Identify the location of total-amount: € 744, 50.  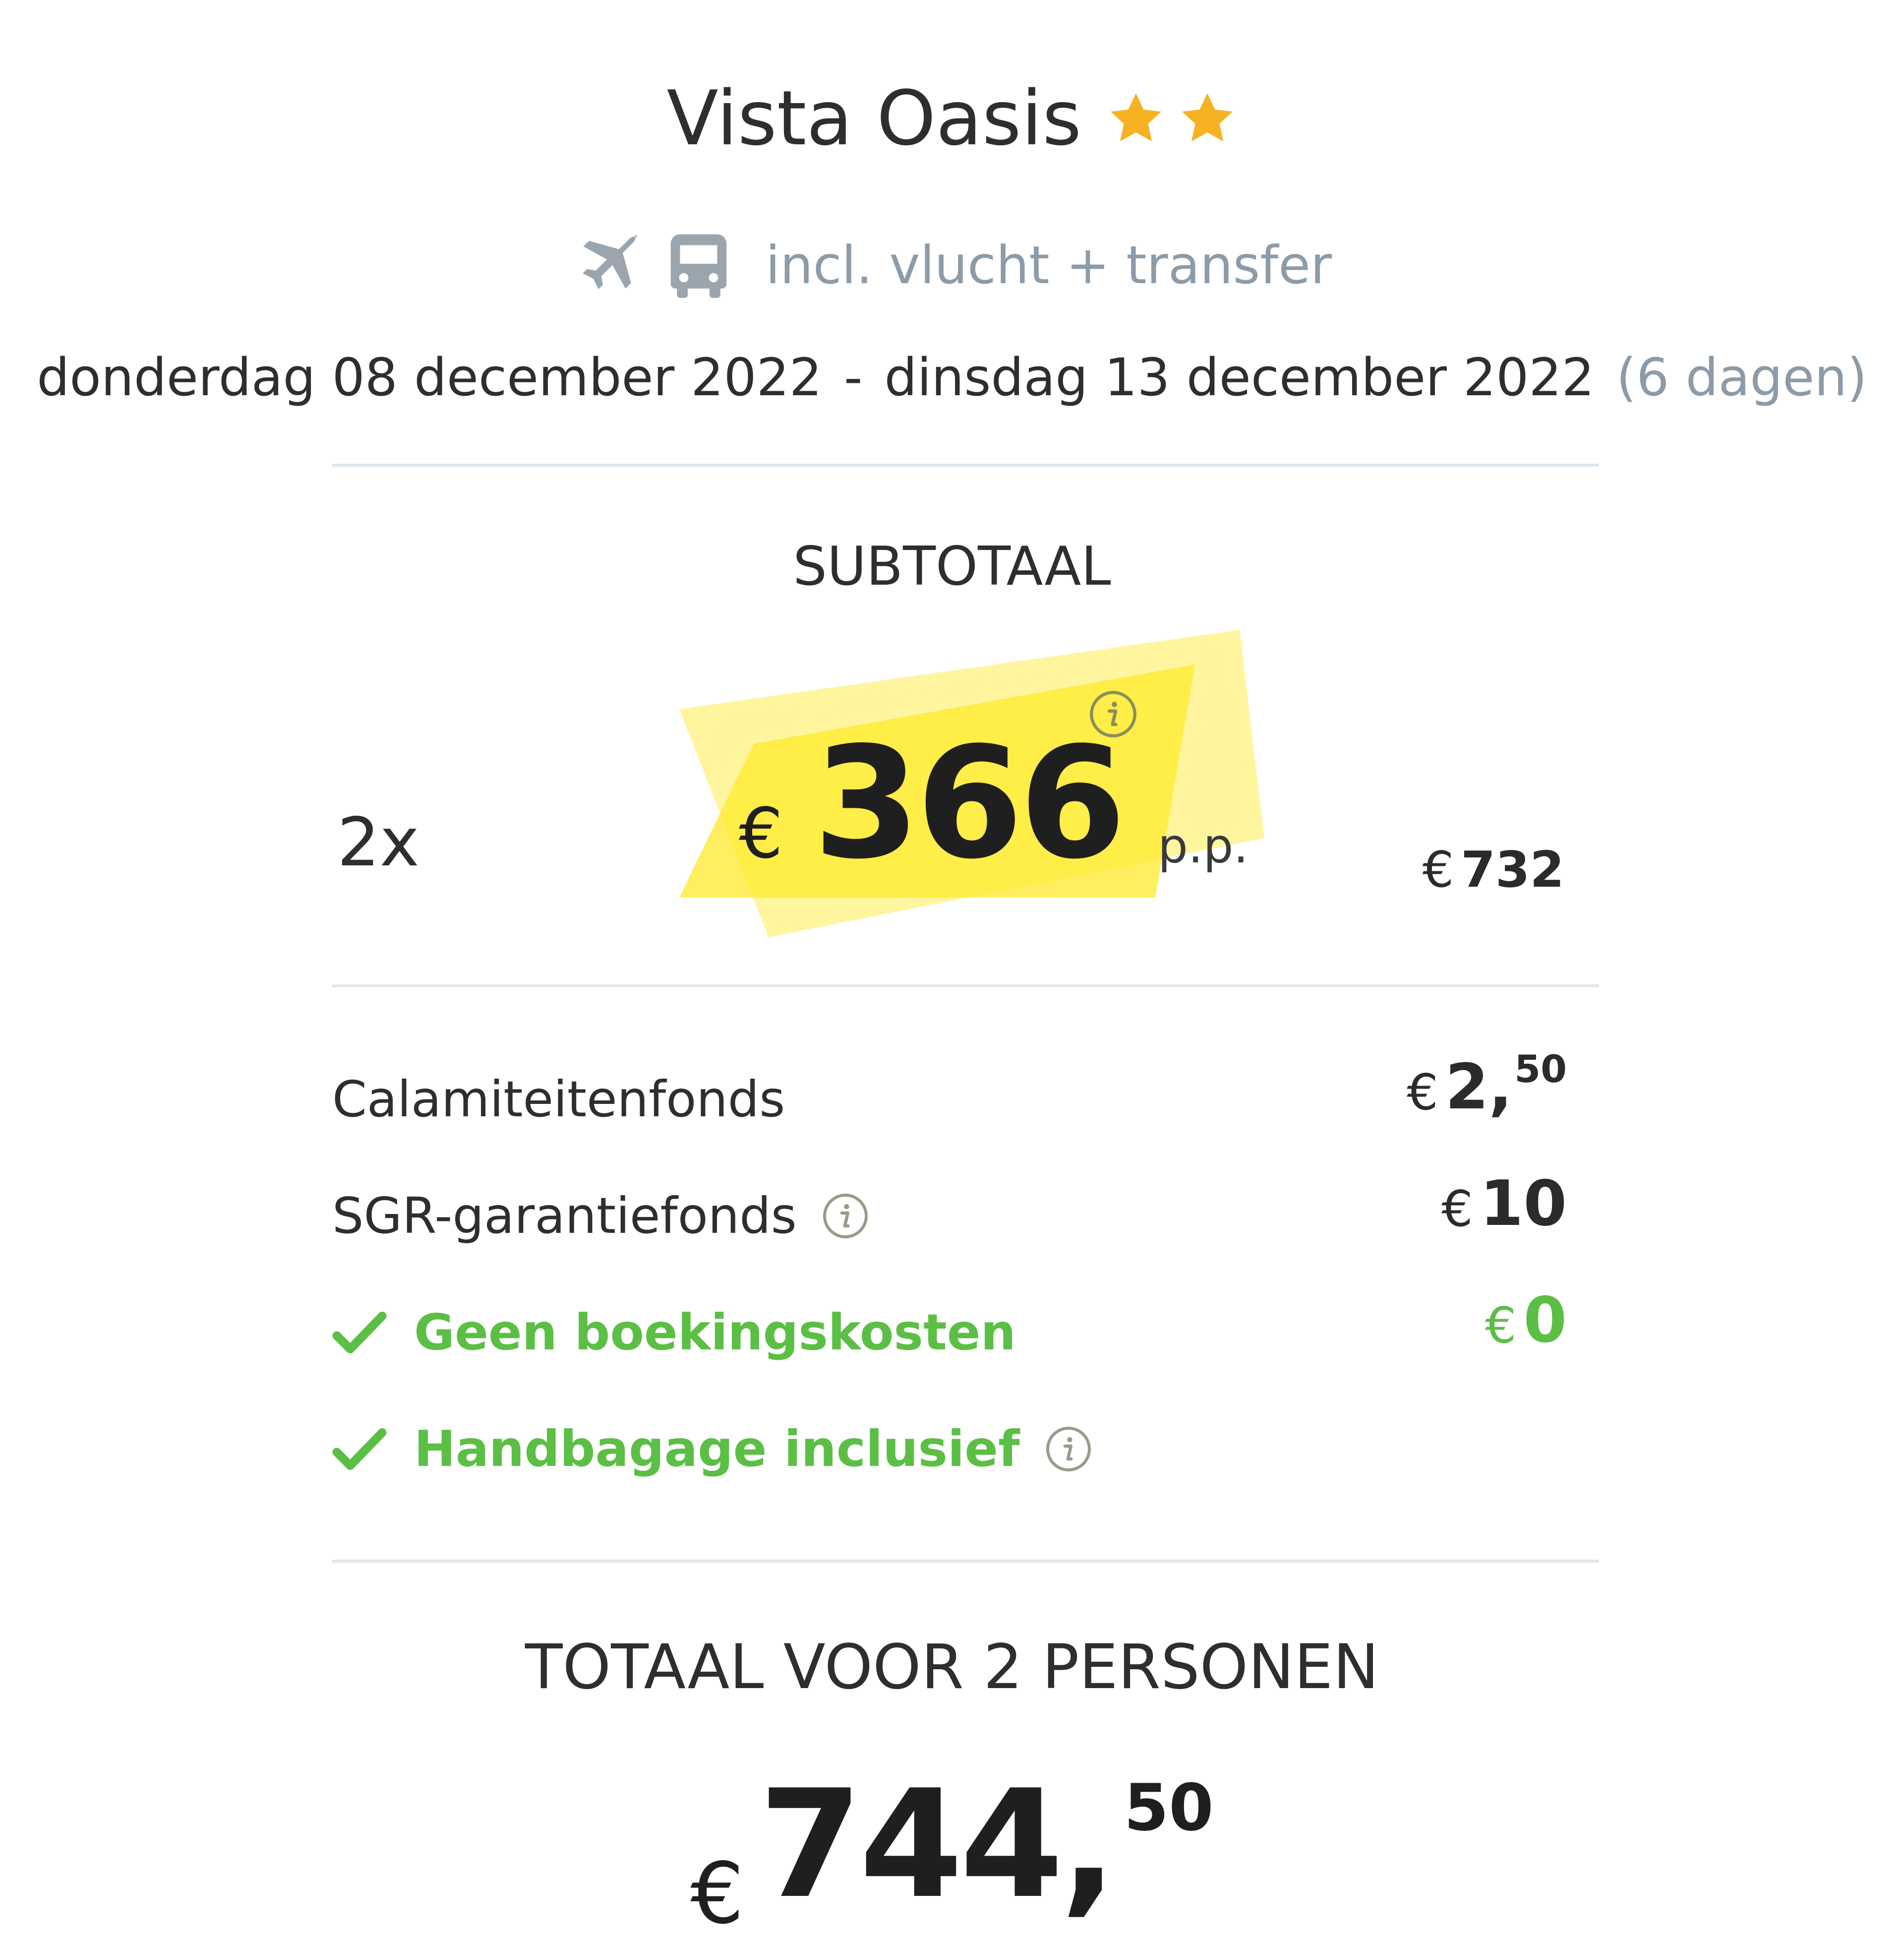
(952, 1857).